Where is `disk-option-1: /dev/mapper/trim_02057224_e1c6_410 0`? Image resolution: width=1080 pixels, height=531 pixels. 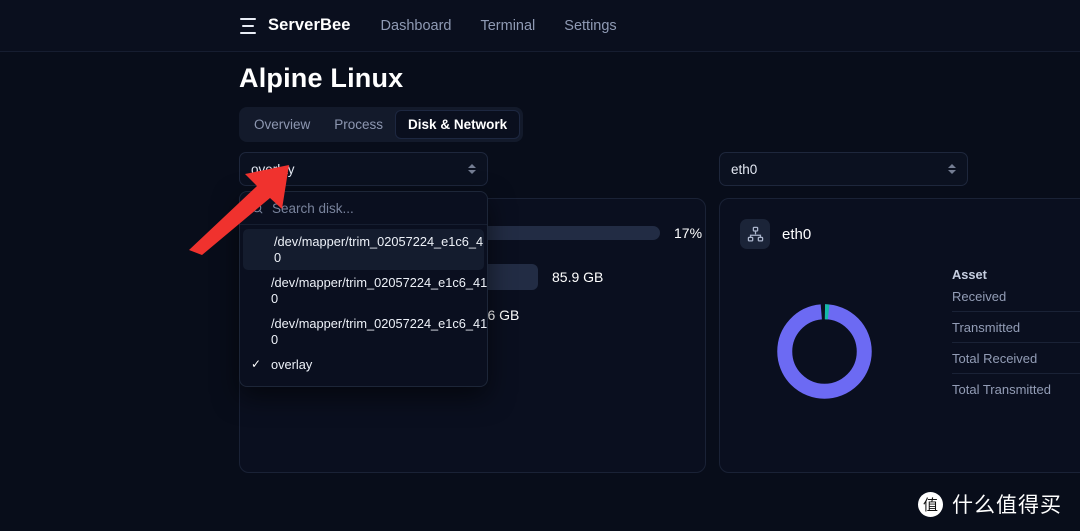
disk-option-1: /dev/mapper/trim_02057224_e1c6_410 0 is located at coordinates (363, 290).